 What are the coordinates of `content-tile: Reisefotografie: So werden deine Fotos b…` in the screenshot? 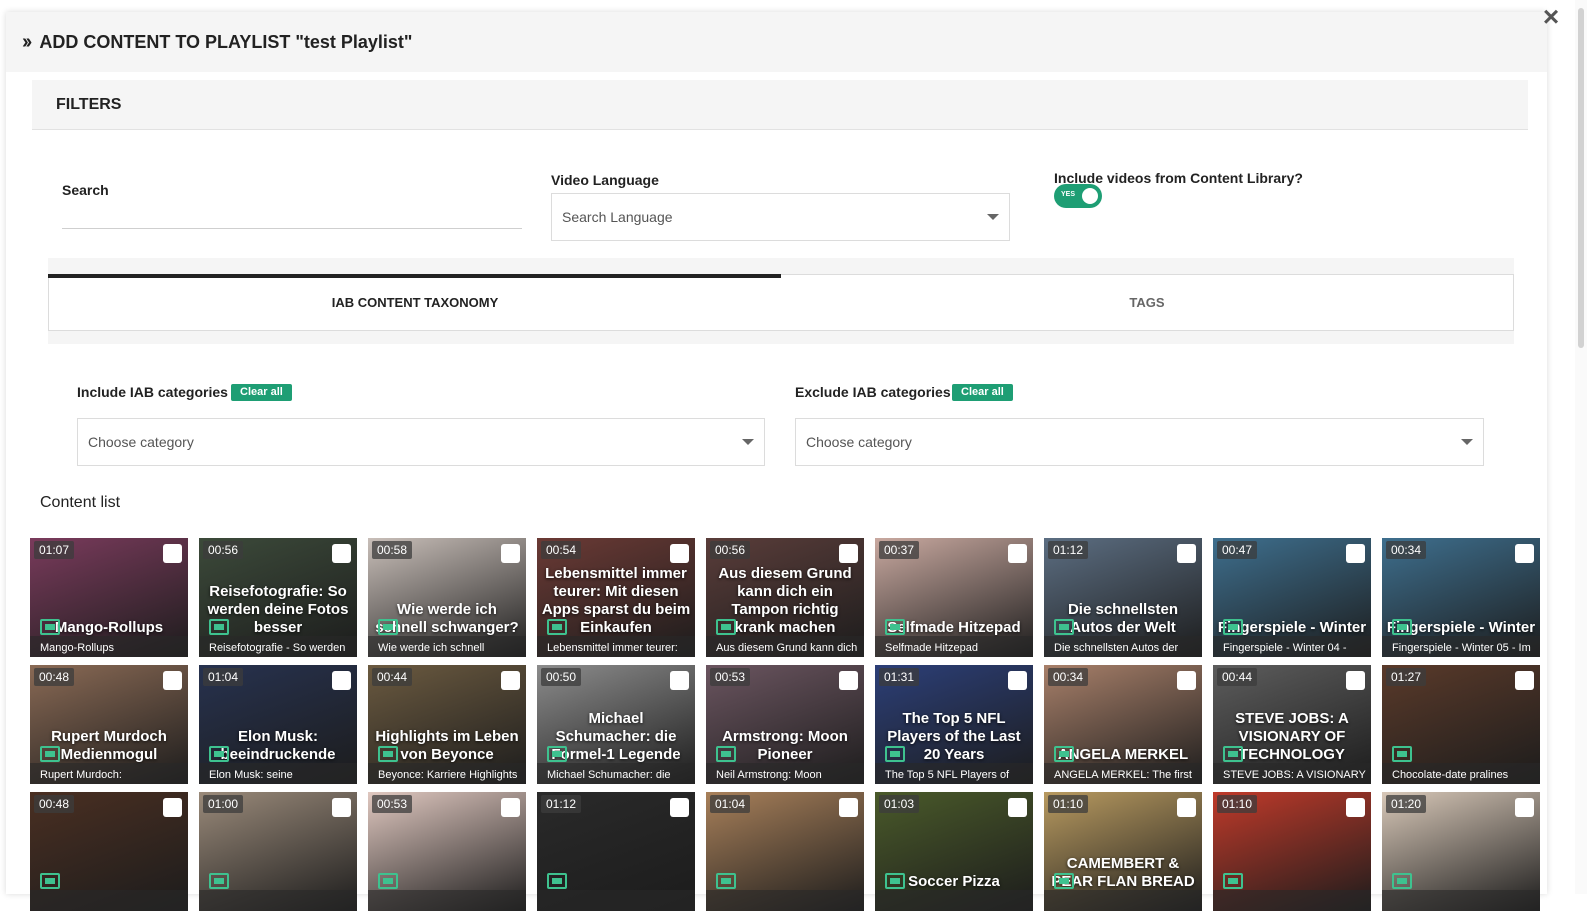 It's located at (278, 597).